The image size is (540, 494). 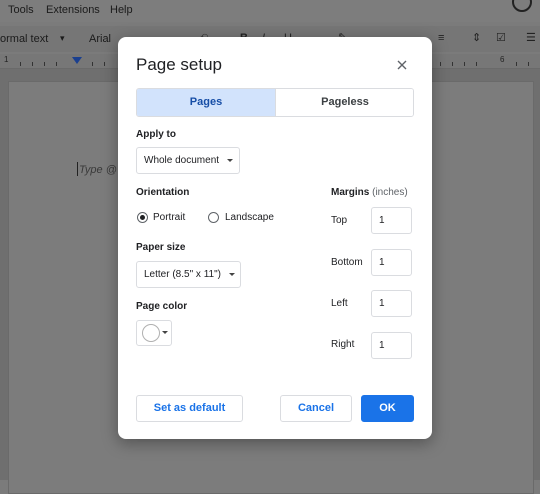 I want to click on margin-bottom-input: 1, so click(x=391, y=262).